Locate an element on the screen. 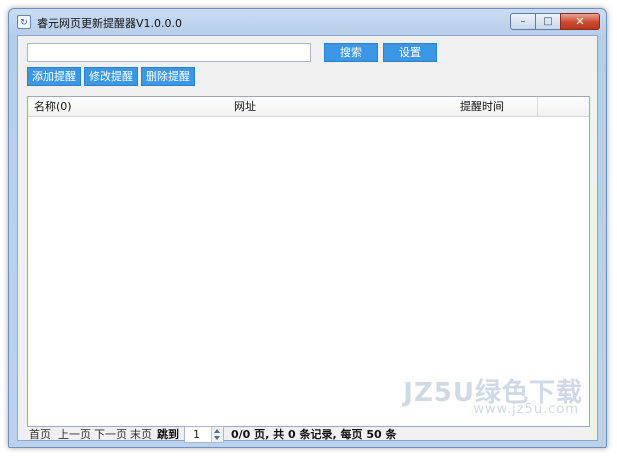  watermark: JZ5U绿色下载 www.jz5u.com is located at coordinates (493, 397).